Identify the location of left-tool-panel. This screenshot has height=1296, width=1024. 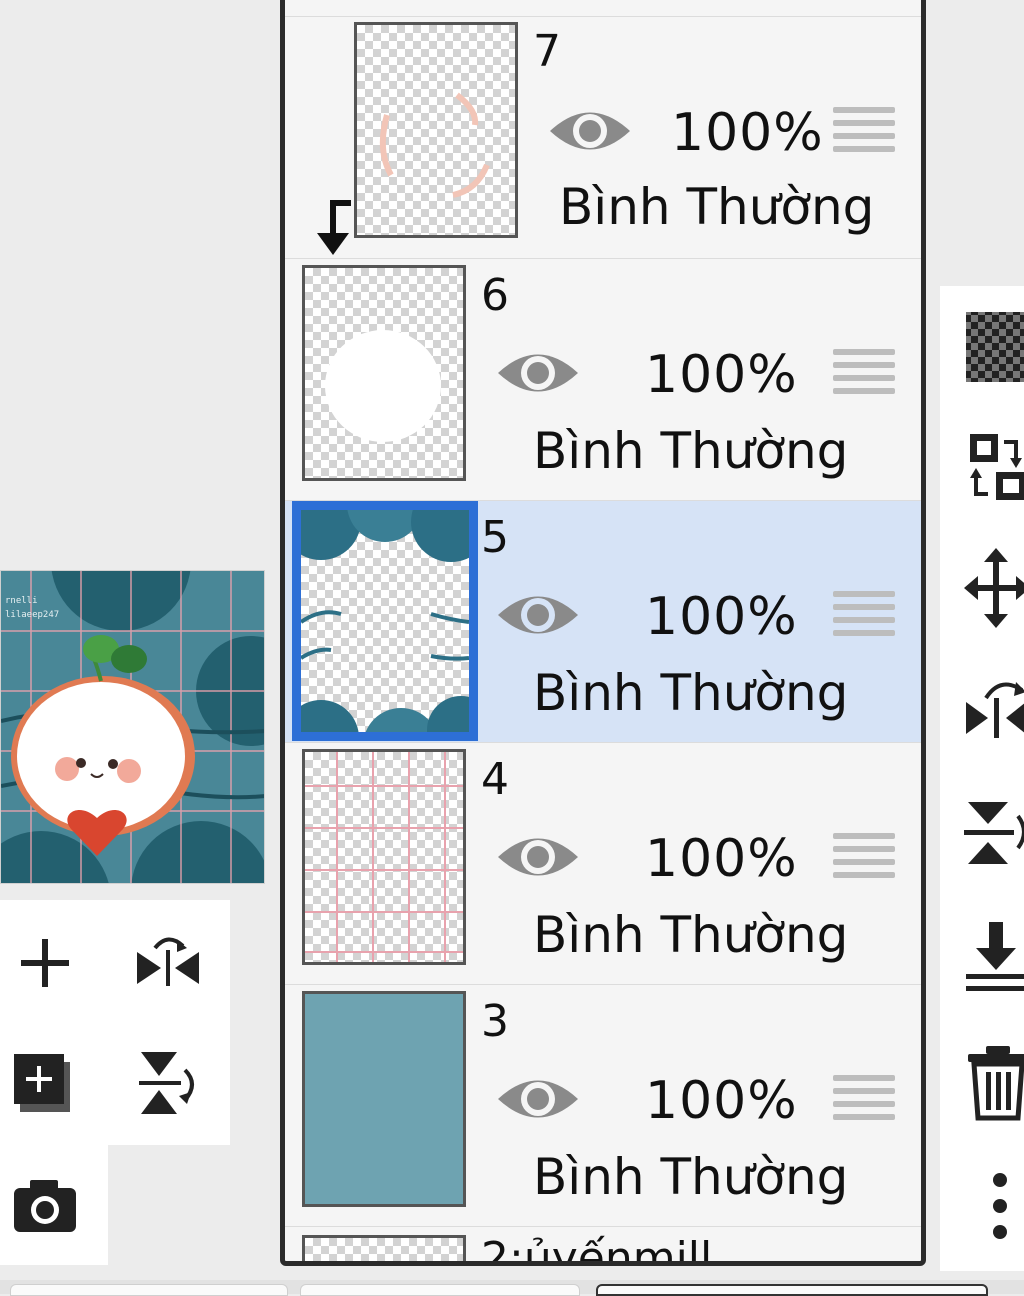
(115, 1022).